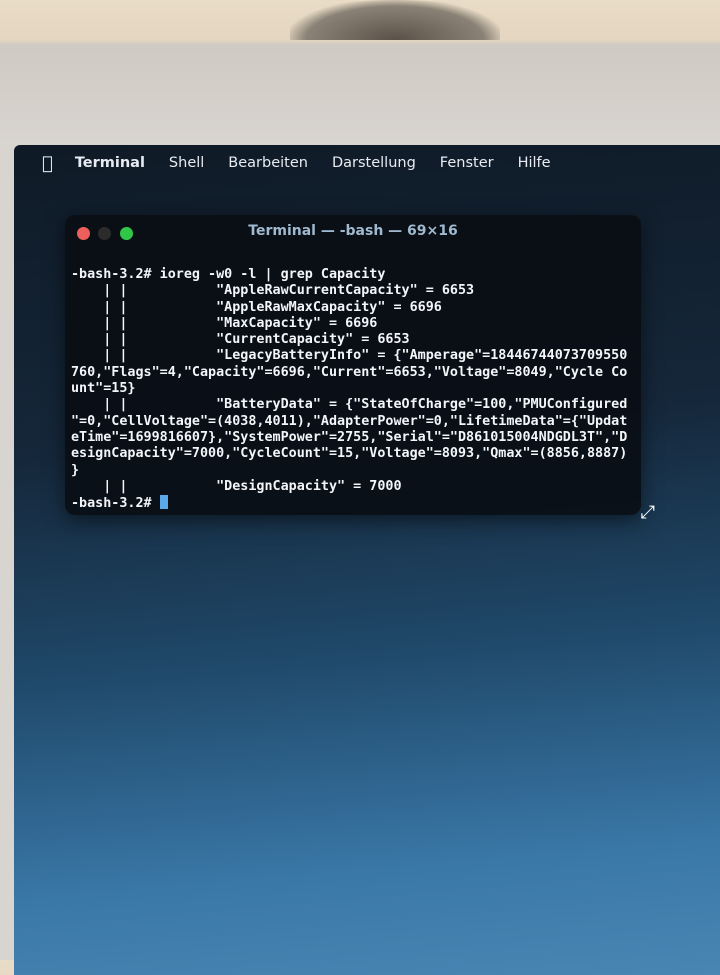 The height and width of the screenshot is (975, 720). Describe the element at coordinates (395, 20) in the screenshot. I see `background-shadow` at that location.